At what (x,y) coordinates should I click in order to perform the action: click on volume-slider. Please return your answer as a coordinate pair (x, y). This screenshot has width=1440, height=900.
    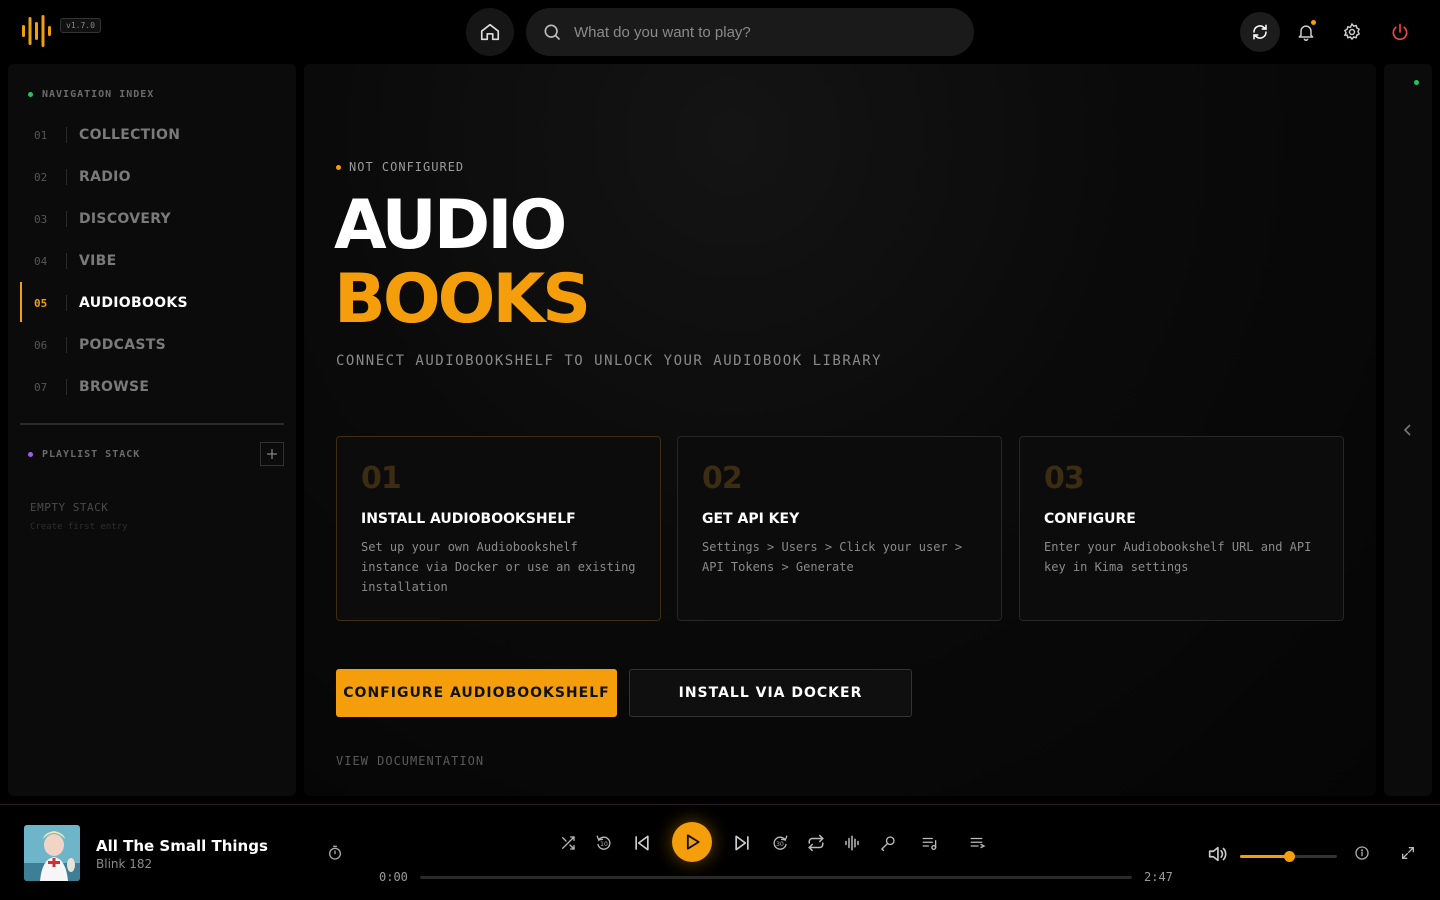
    Looking at the image, I should click on (1288, 856).